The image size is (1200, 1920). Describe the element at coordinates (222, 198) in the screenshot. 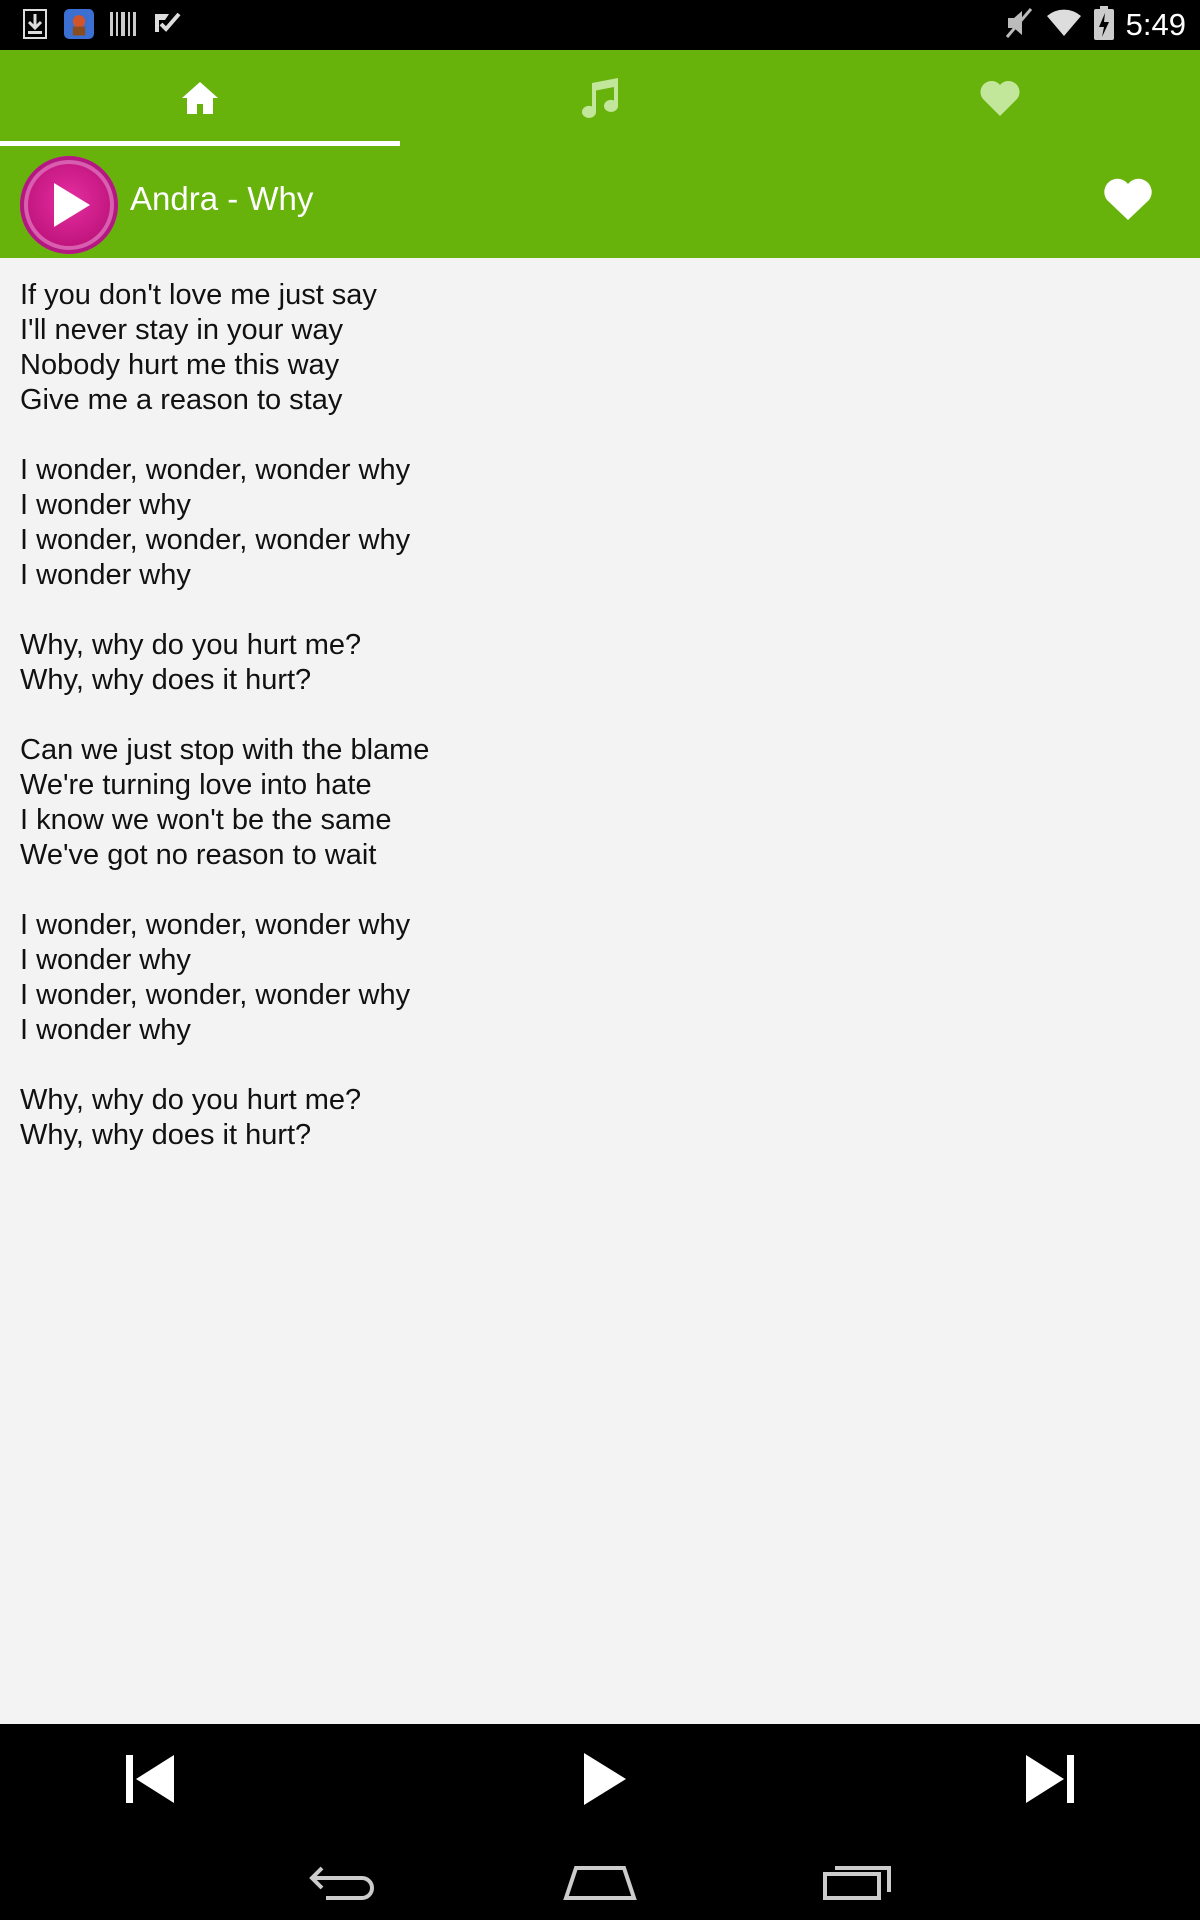

I see `song-title: Andra - Why` at that location.